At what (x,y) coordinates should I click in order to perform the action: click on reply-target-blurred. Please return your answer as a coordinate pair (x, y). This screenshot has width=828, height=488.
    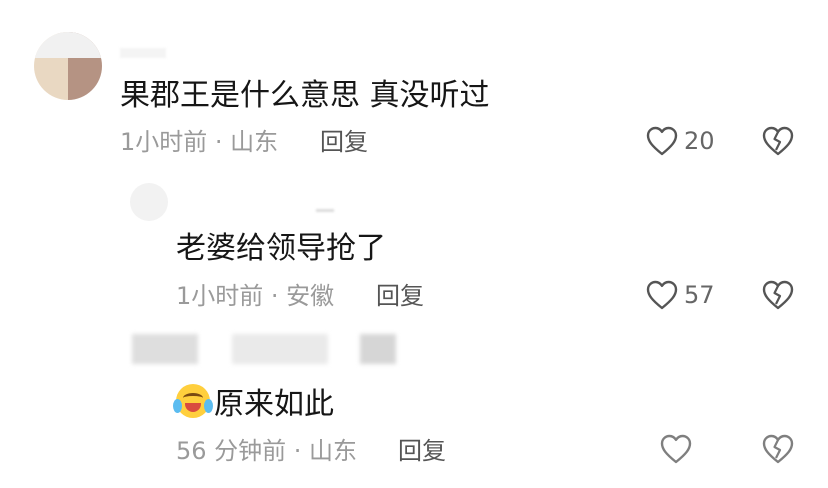
    Looking at the image, I should click on (378, 349).